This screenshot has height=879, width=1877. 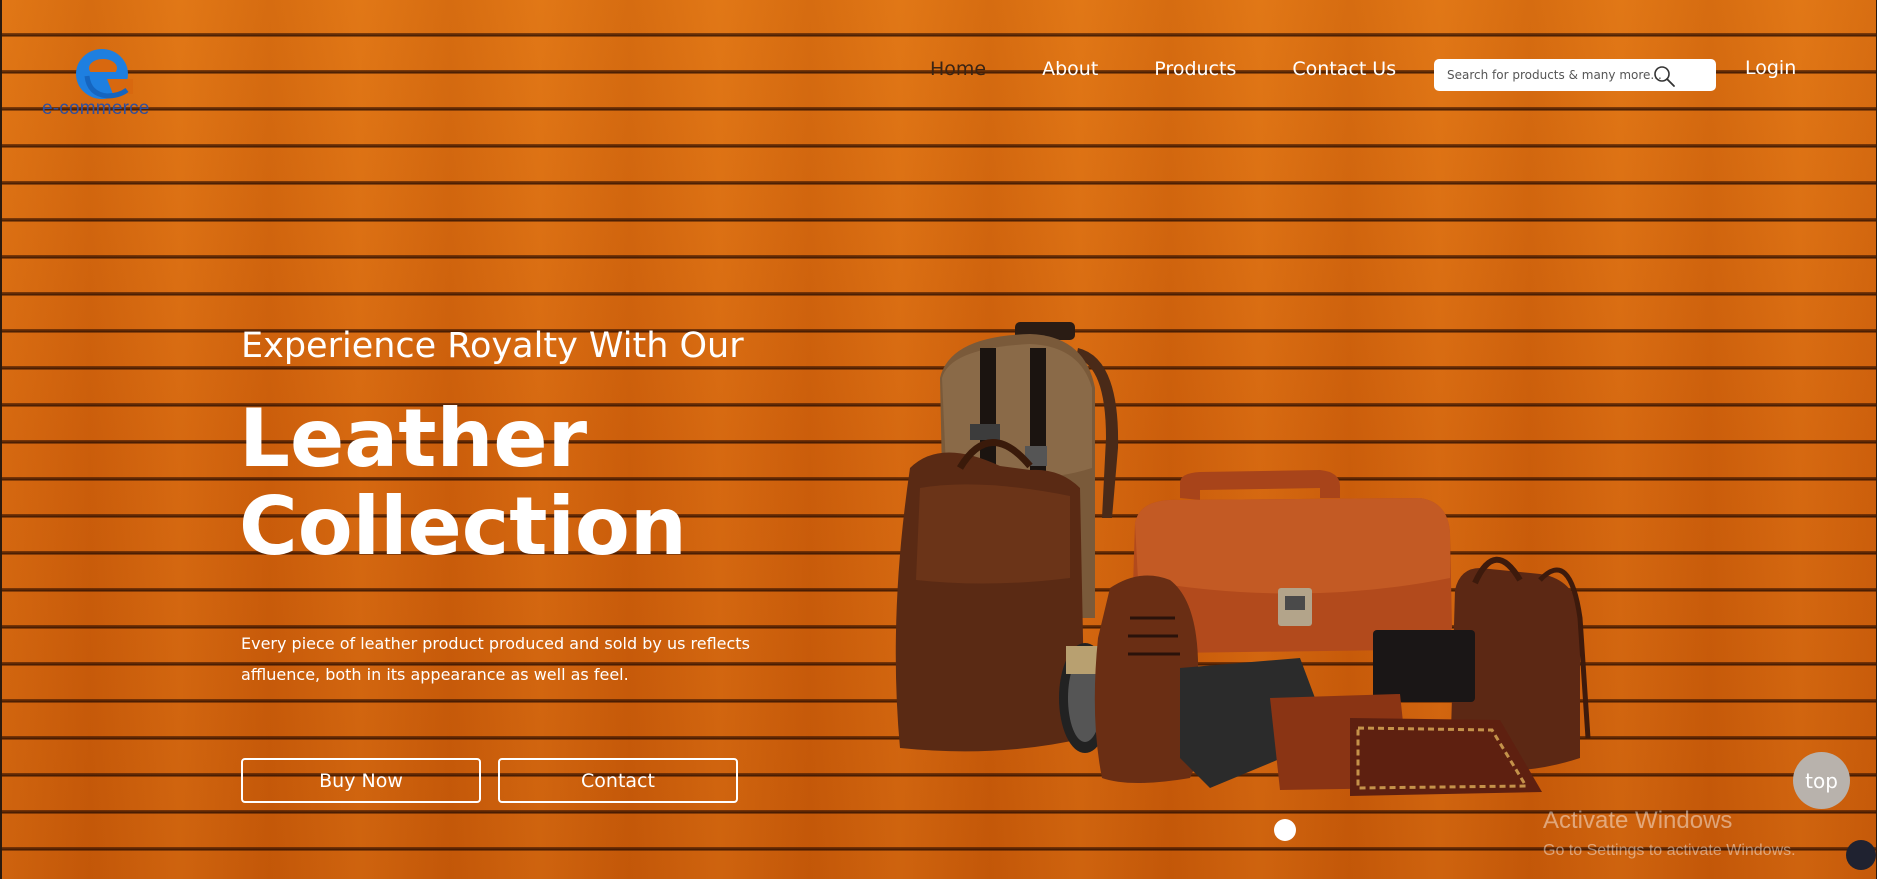 What do you see at coordinates (463, 526) in the screenshot?
I see `hero-title-line2: Collection` at bounding box center [463, 526].